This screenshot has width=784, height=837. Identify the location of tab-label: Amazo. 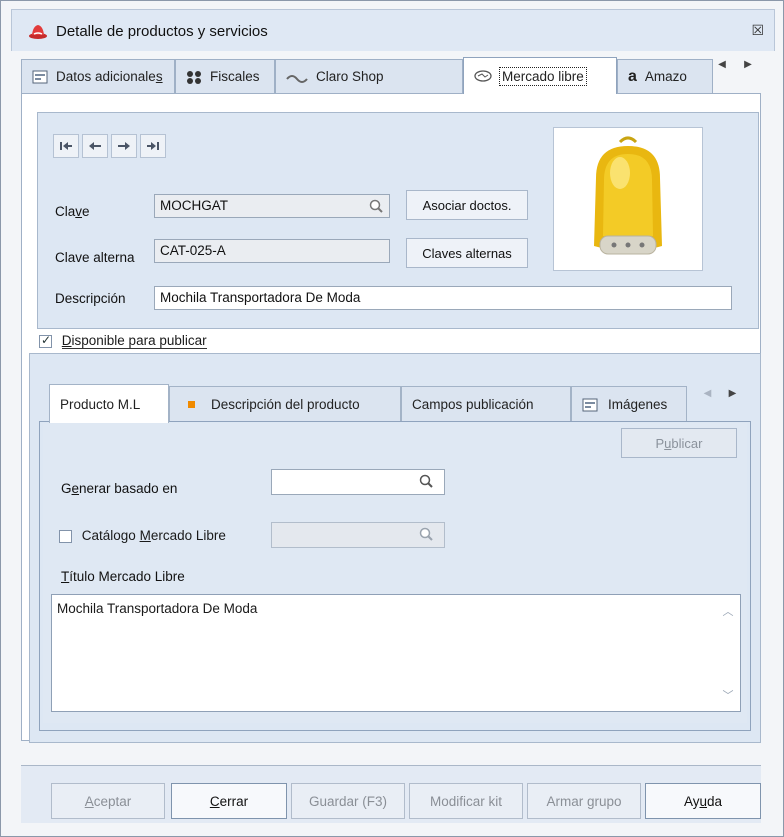
(665, 76).